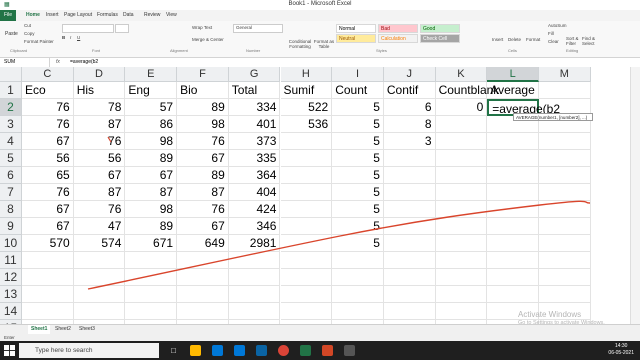  I want to click on cell-l4, so click(513, 141).